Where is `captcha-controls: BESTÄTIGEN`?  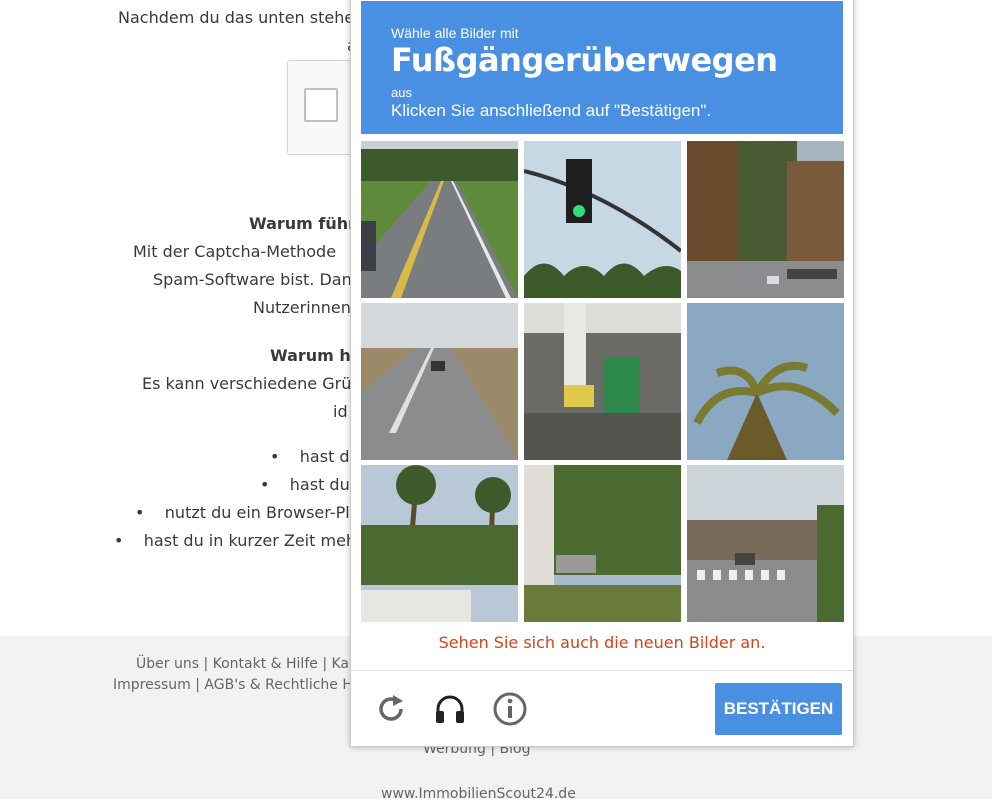
captcha-controls: BESTÄTIGEN is located at coordinates (602, 708).